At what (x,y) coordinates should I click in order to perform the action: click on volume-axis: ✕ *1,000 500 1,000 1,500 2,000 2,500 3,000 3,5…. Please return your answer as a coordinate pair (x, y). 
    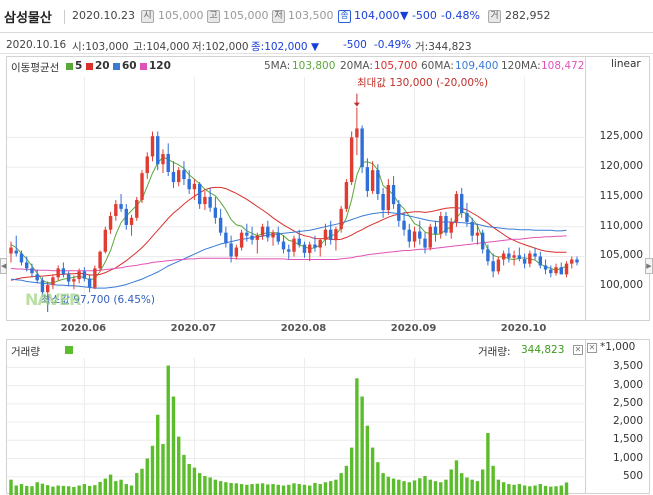
    Looking at the image, I should click on (618, 416).